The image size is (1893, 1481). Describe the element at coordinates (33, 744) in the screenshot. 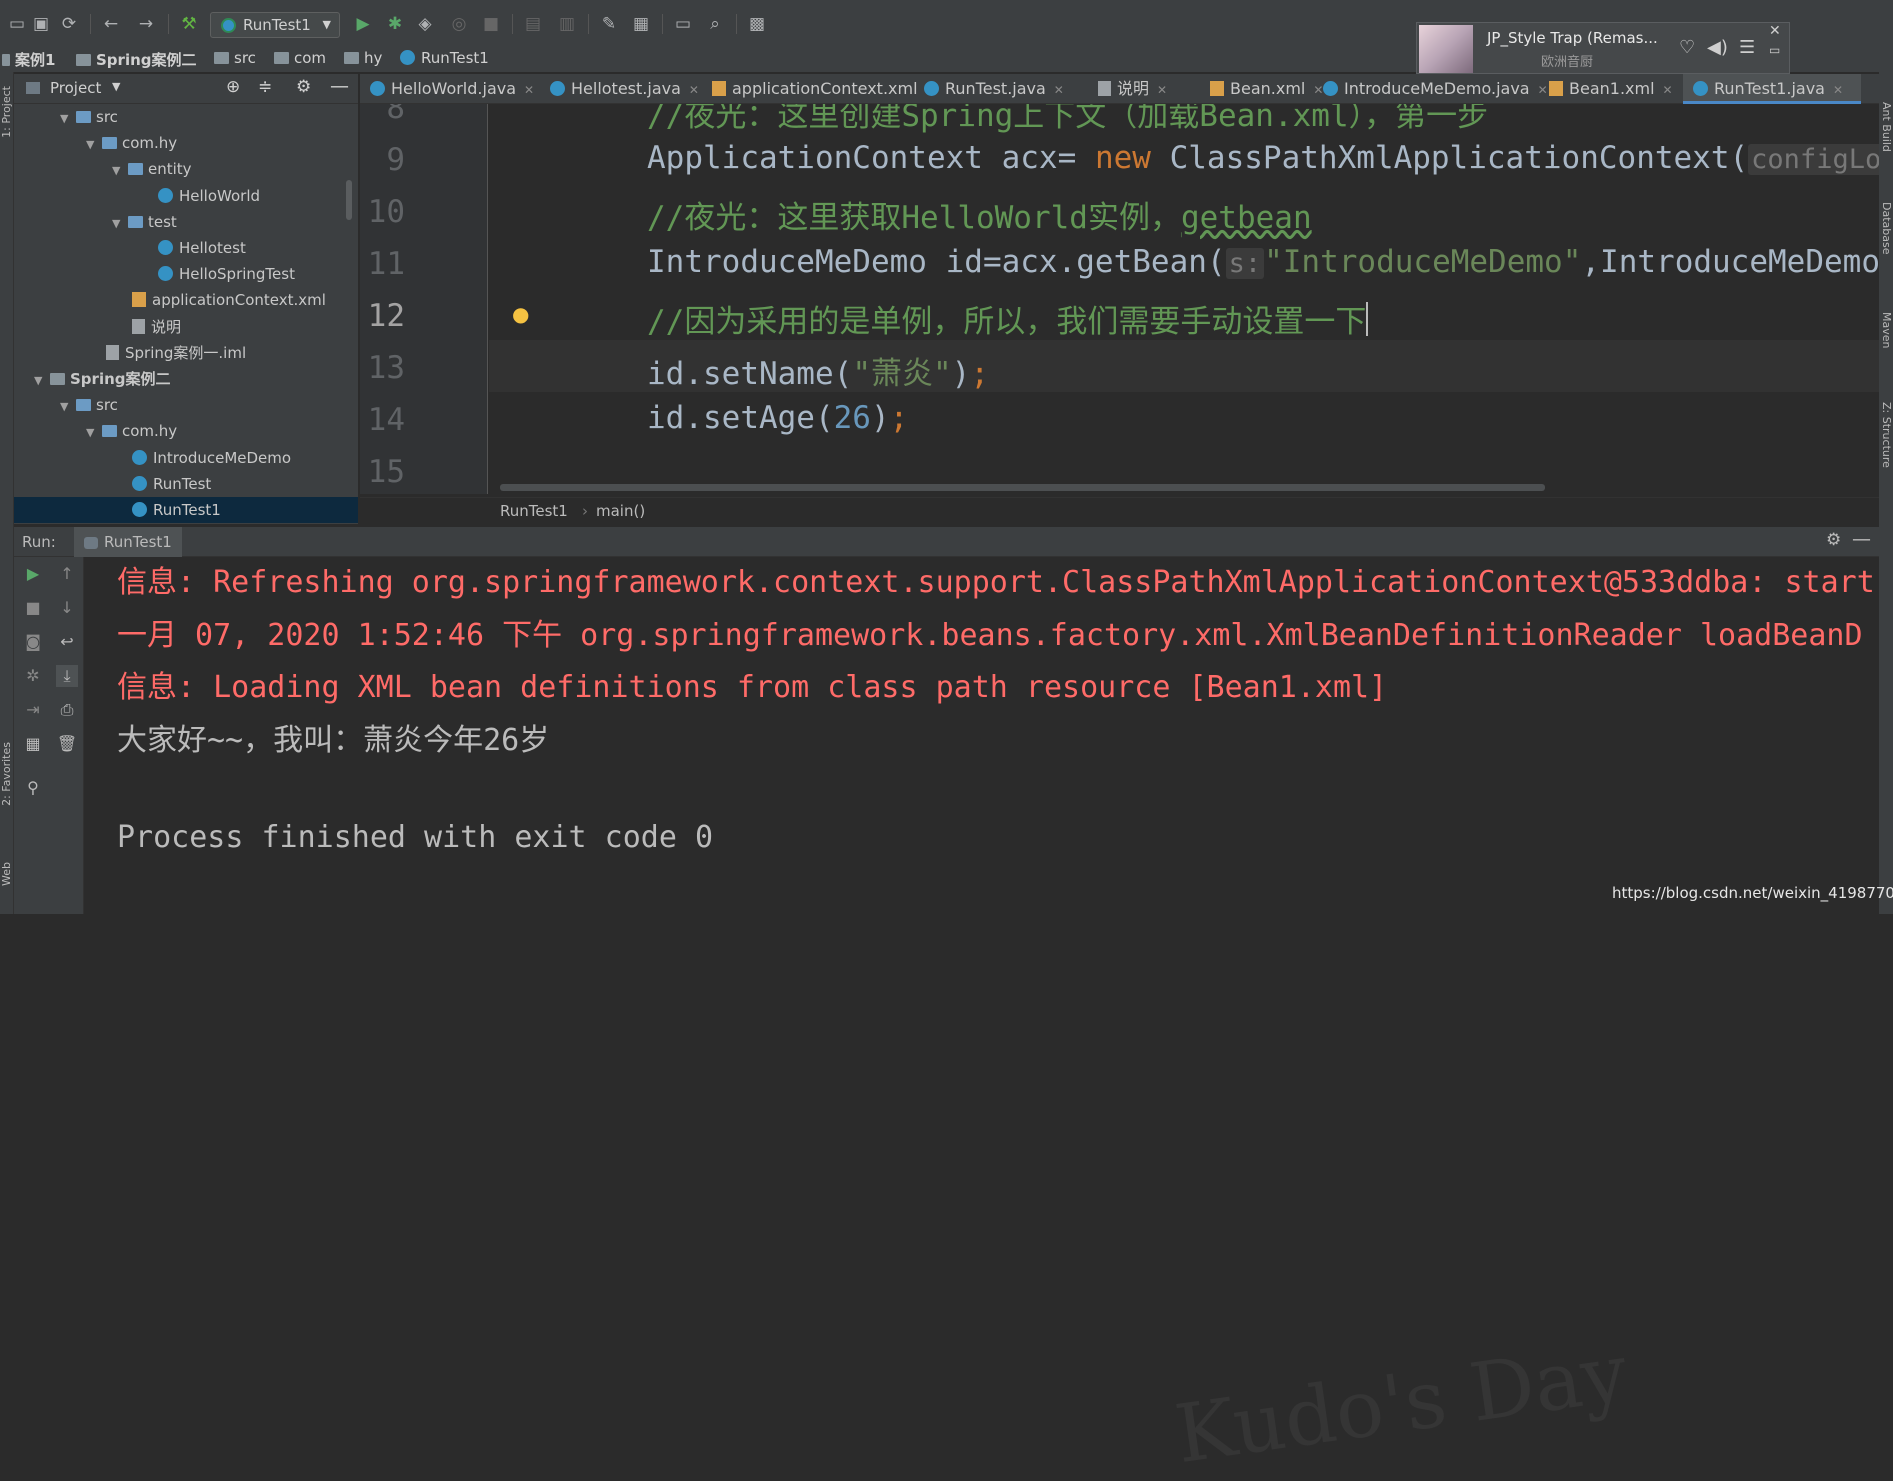

I see `layout-icon: ▦` at that location.